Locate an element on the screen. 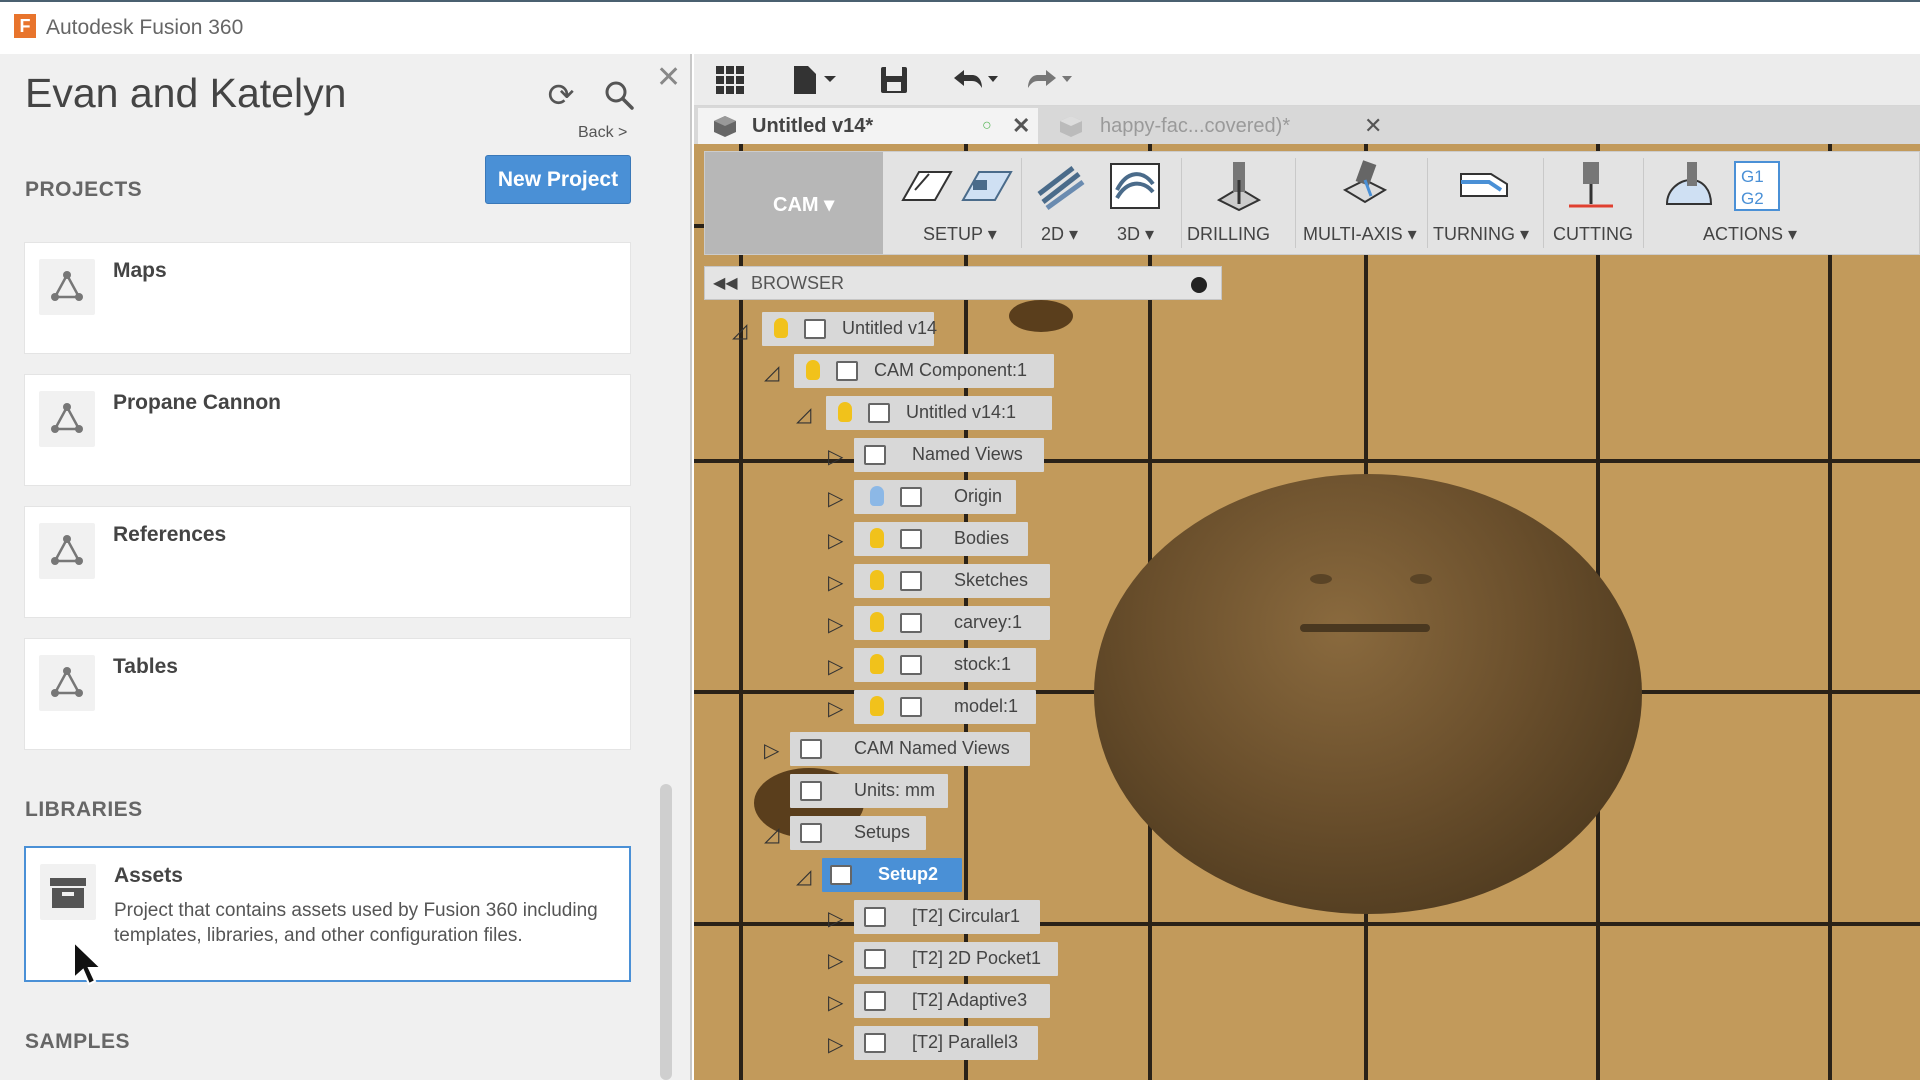  title-bar: F Autodesk Fusion 360 is located at coordinates (960, 27).